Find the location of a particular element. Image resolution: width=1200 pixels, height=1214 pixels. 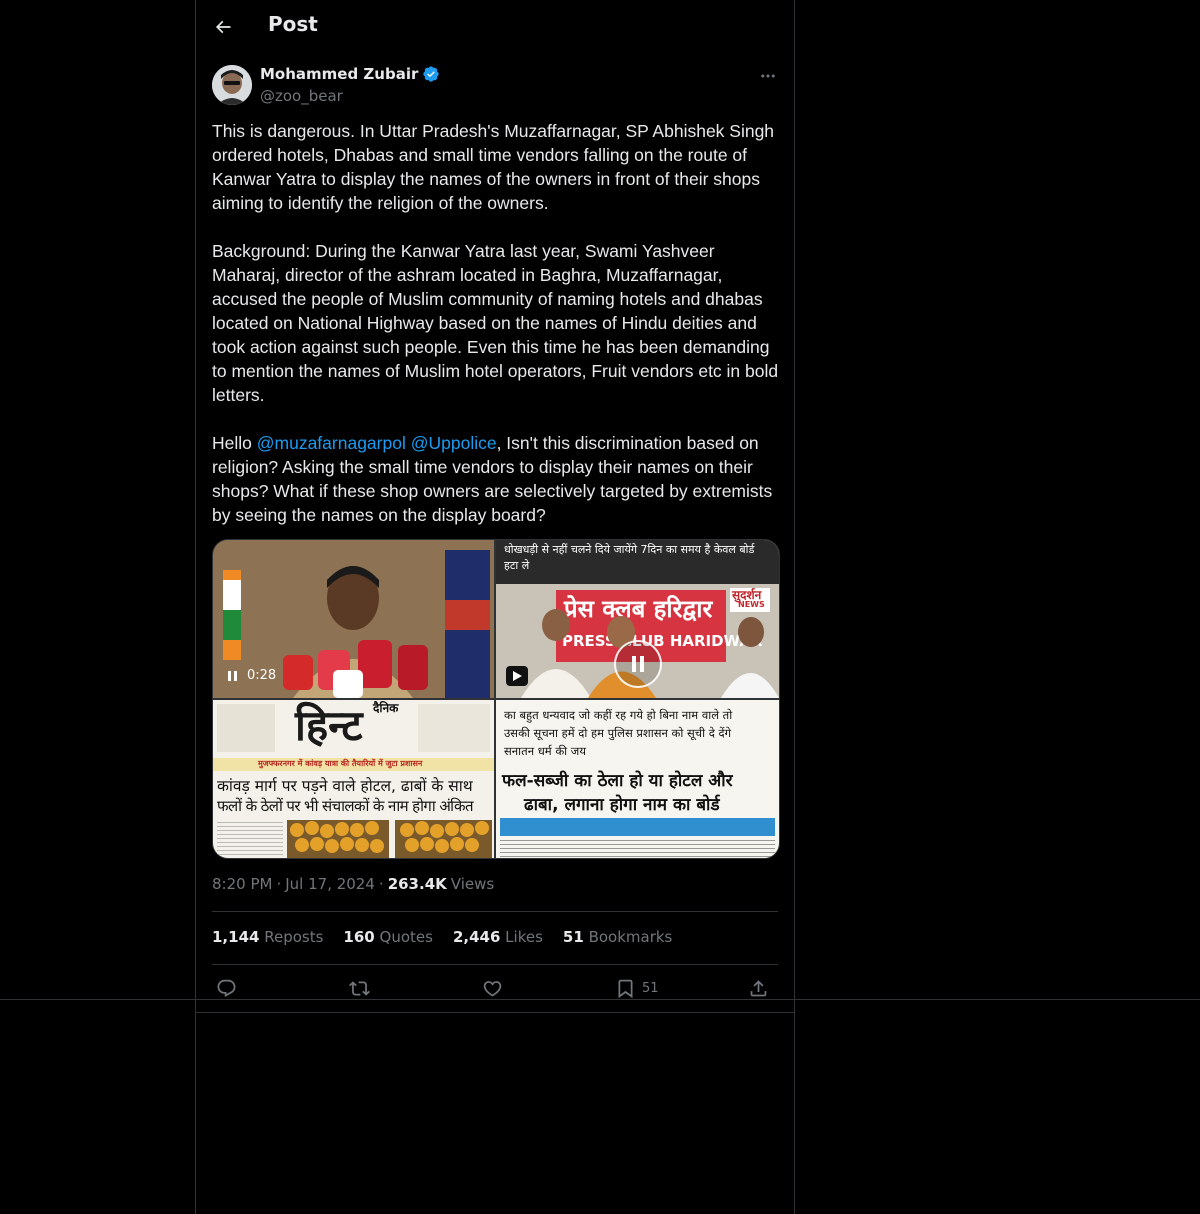

mention-link: @muzafarnagarpol is located at coordinates (331, 443).